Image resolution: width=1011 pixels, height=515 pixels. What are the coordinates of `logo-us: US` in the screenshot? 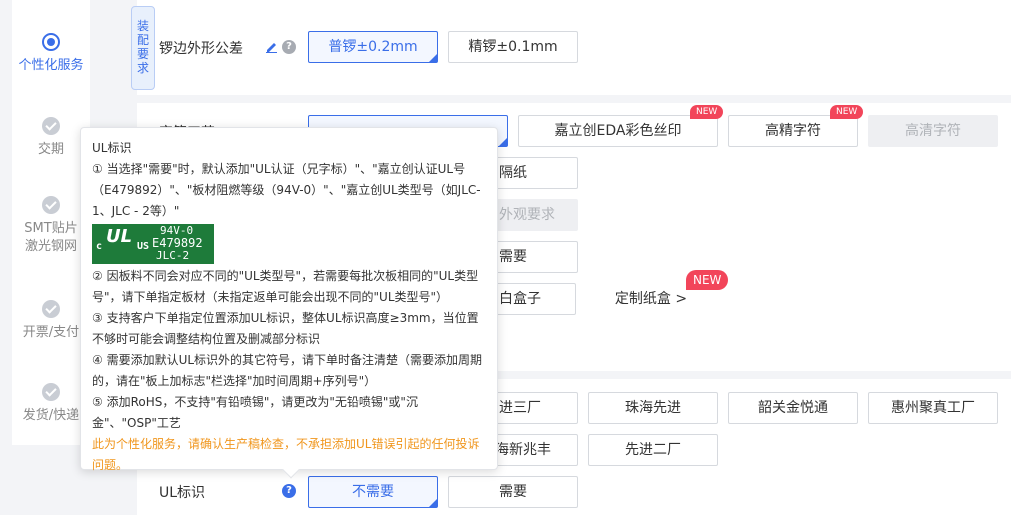 It's located at (143, 246).